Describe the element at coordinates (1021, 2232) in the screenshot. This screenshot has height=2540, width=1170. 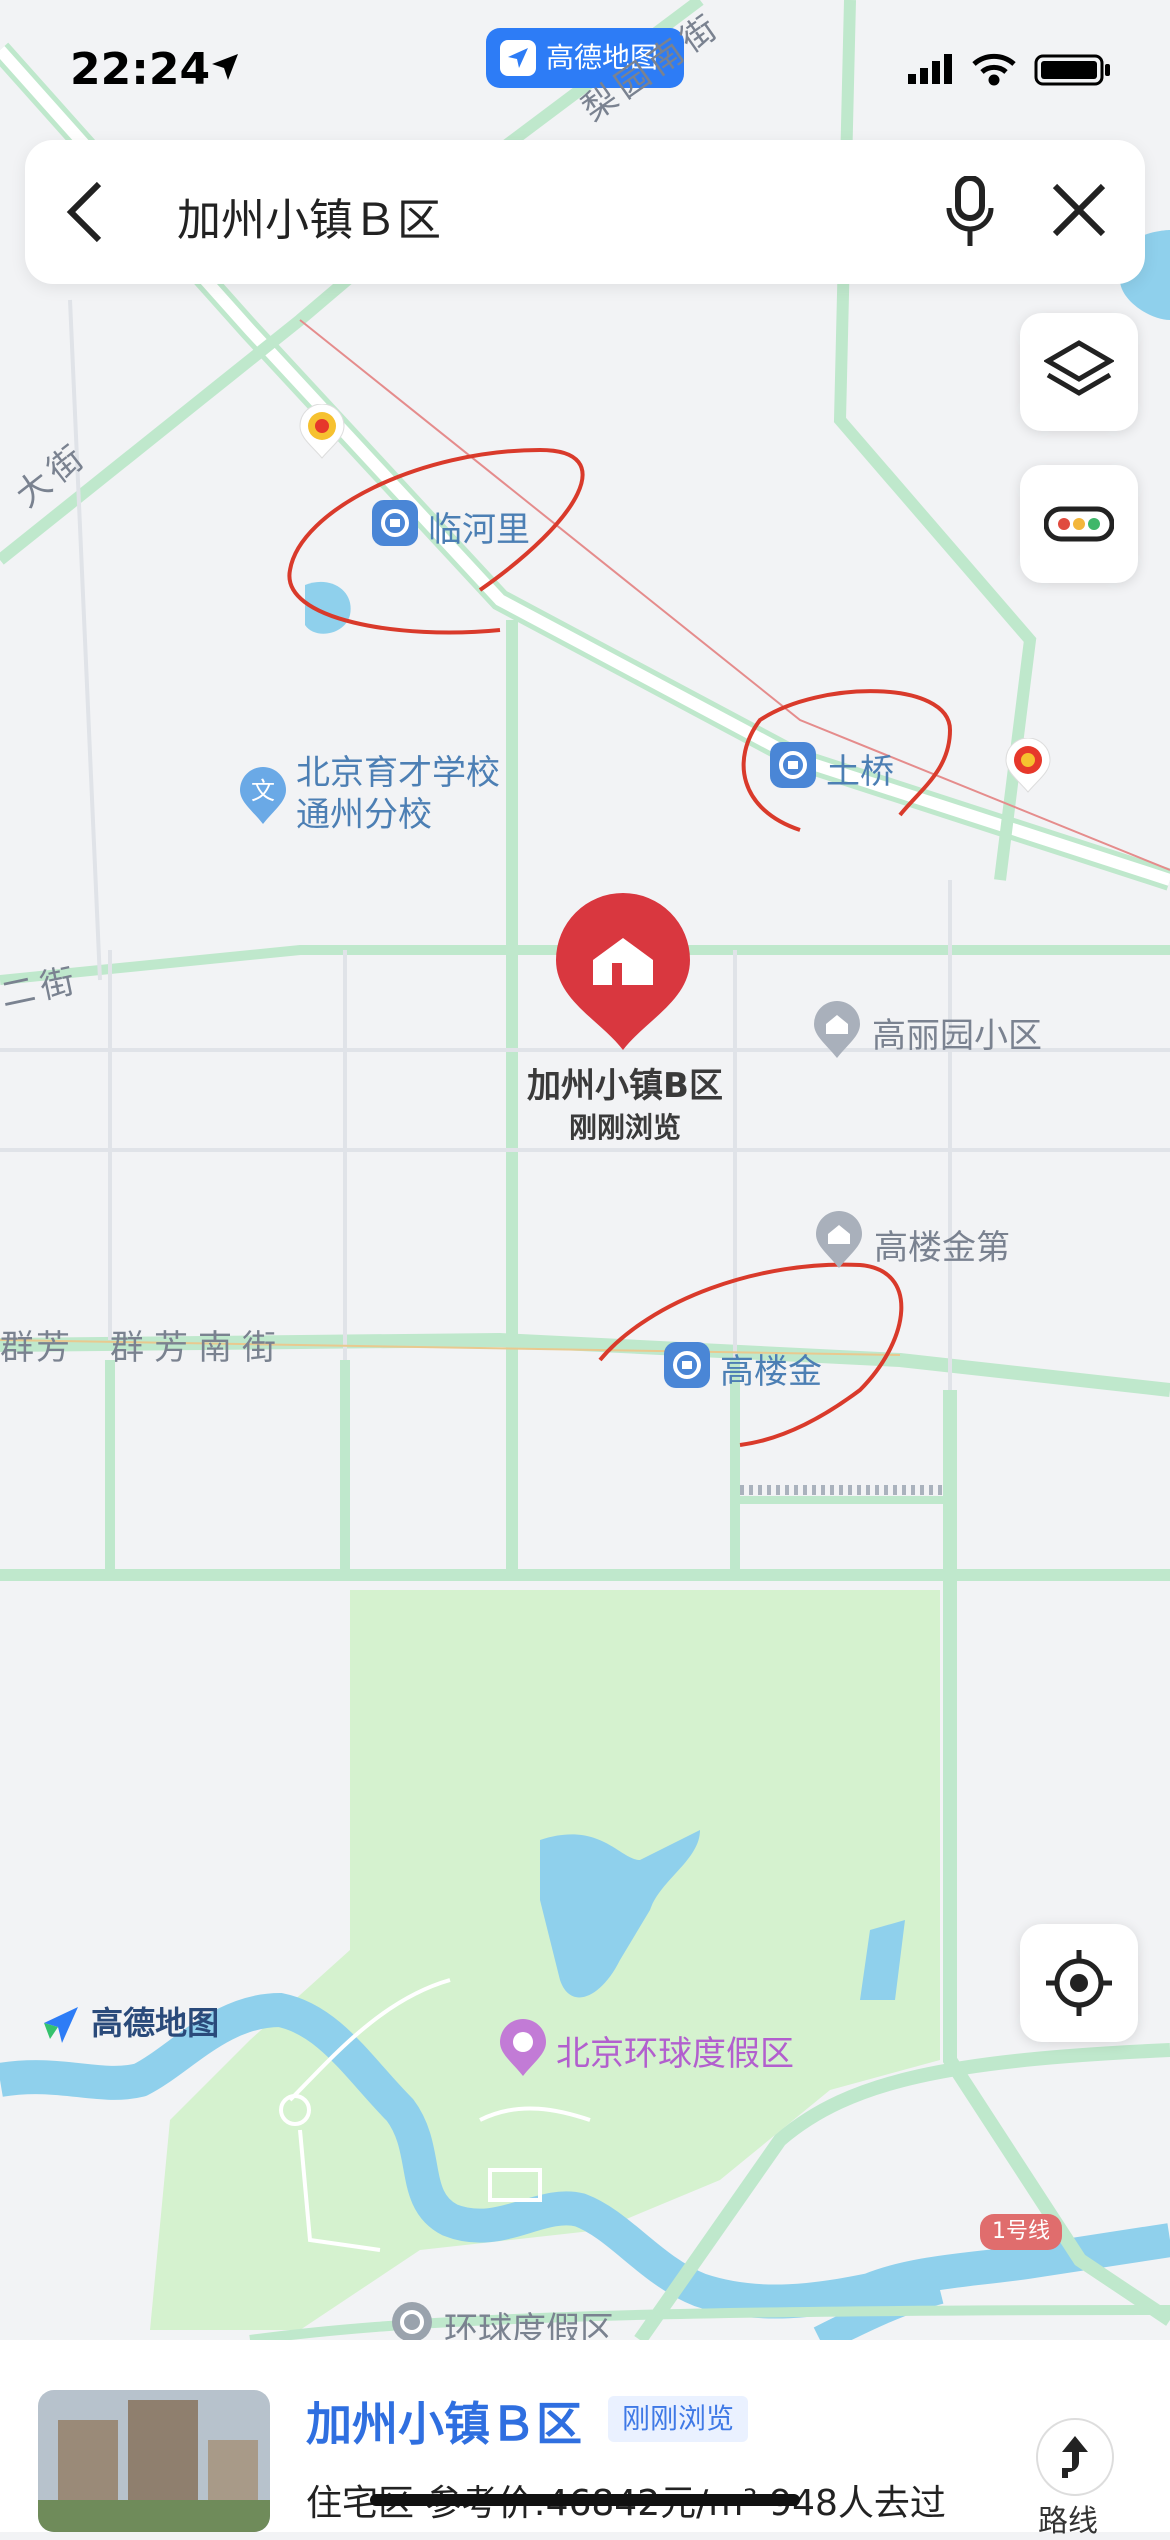
I see `metro-line-badge: 1号线` at that location.